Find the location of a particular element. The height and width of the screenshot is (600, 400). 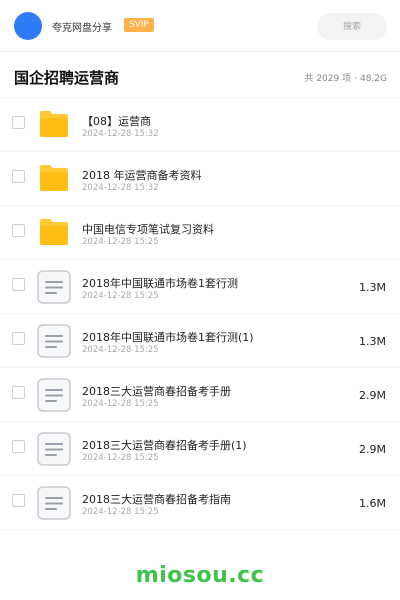

item-count: 共 2029 项 is located at coordinates (328, 79).